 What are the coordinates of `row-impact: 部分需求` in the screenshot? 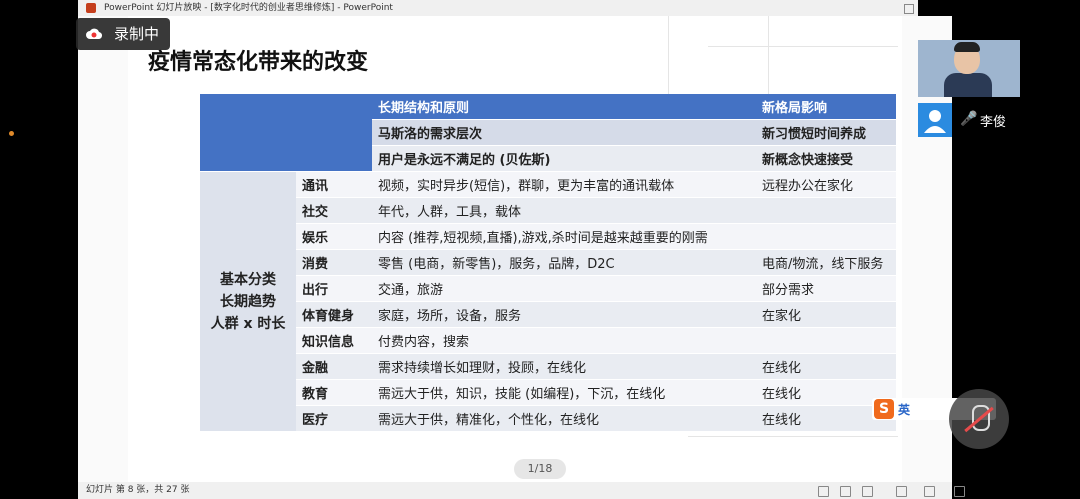 It's located at (826, 288).